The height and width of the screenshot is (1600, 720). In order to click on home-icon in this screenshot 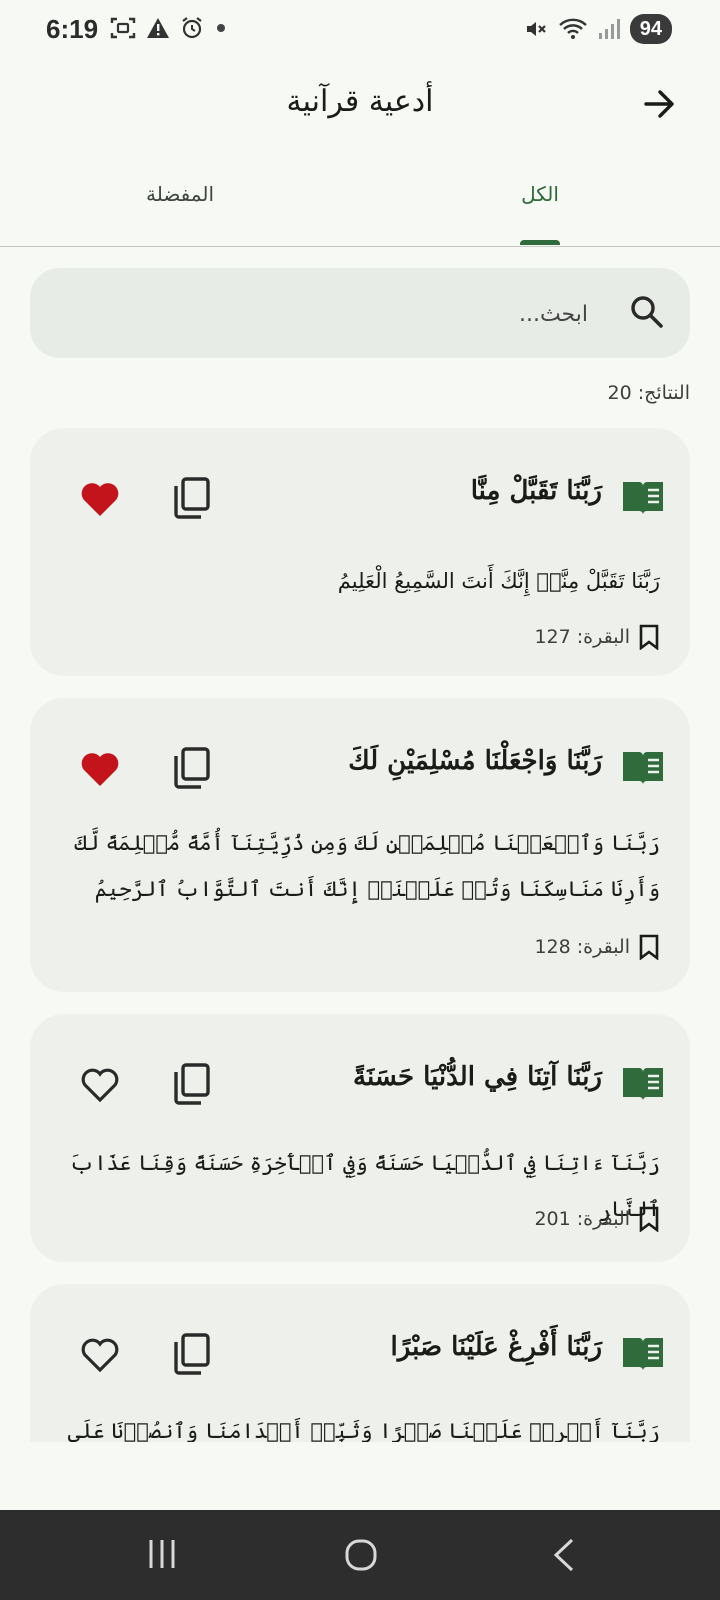, I will do `click(361, 1555)`.